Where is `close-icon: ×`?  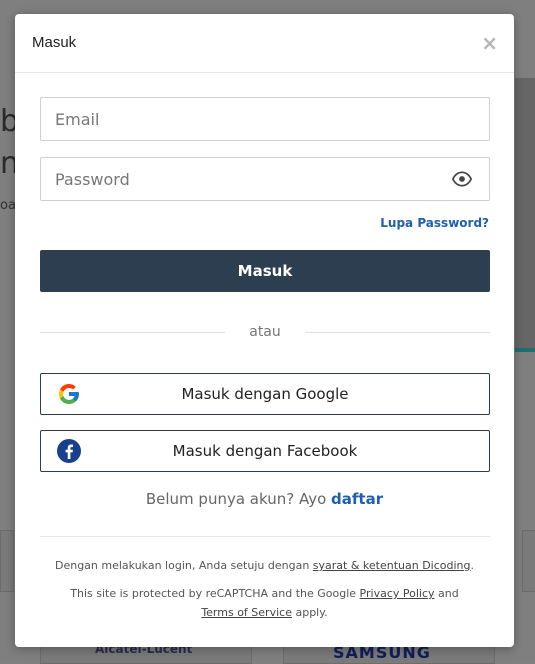
close-icon: × is located at coordinates (489, 43).